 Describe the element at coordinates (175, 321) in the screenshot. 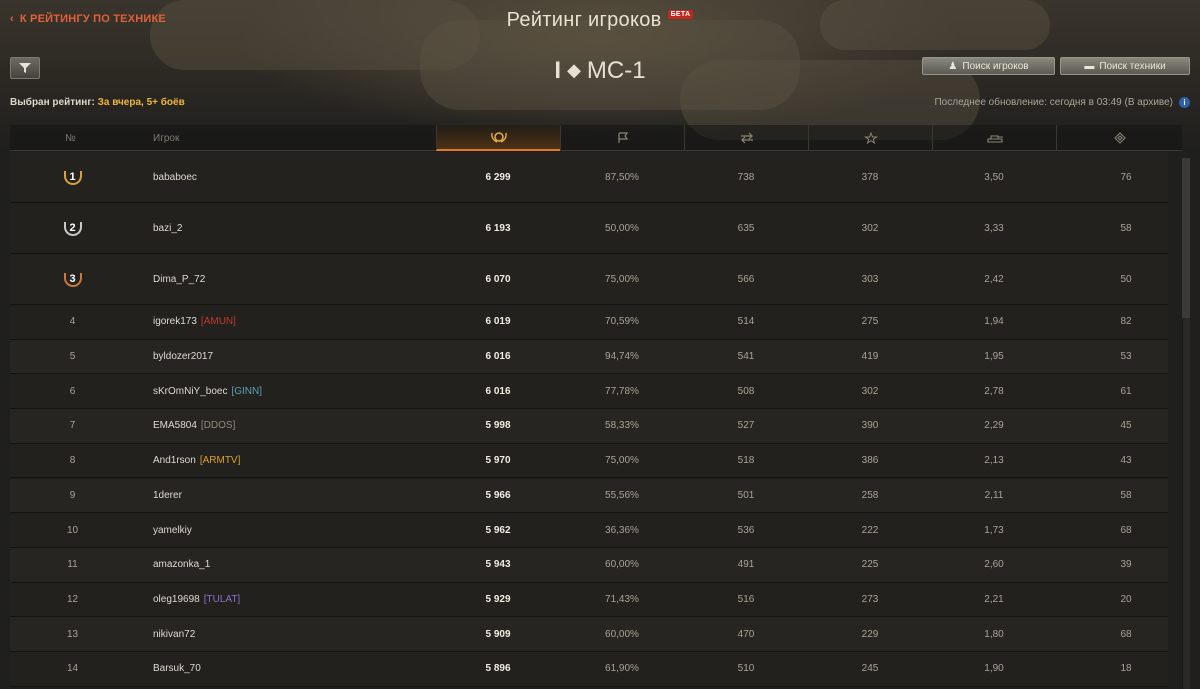

I see `player-name-link: igorek173` at that location.